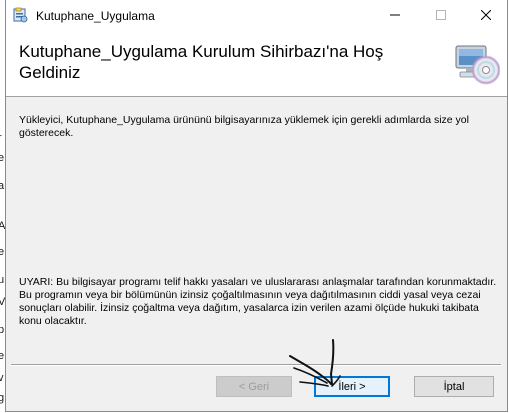  I want to click on background-text-fragment: p, so click(2, 330).